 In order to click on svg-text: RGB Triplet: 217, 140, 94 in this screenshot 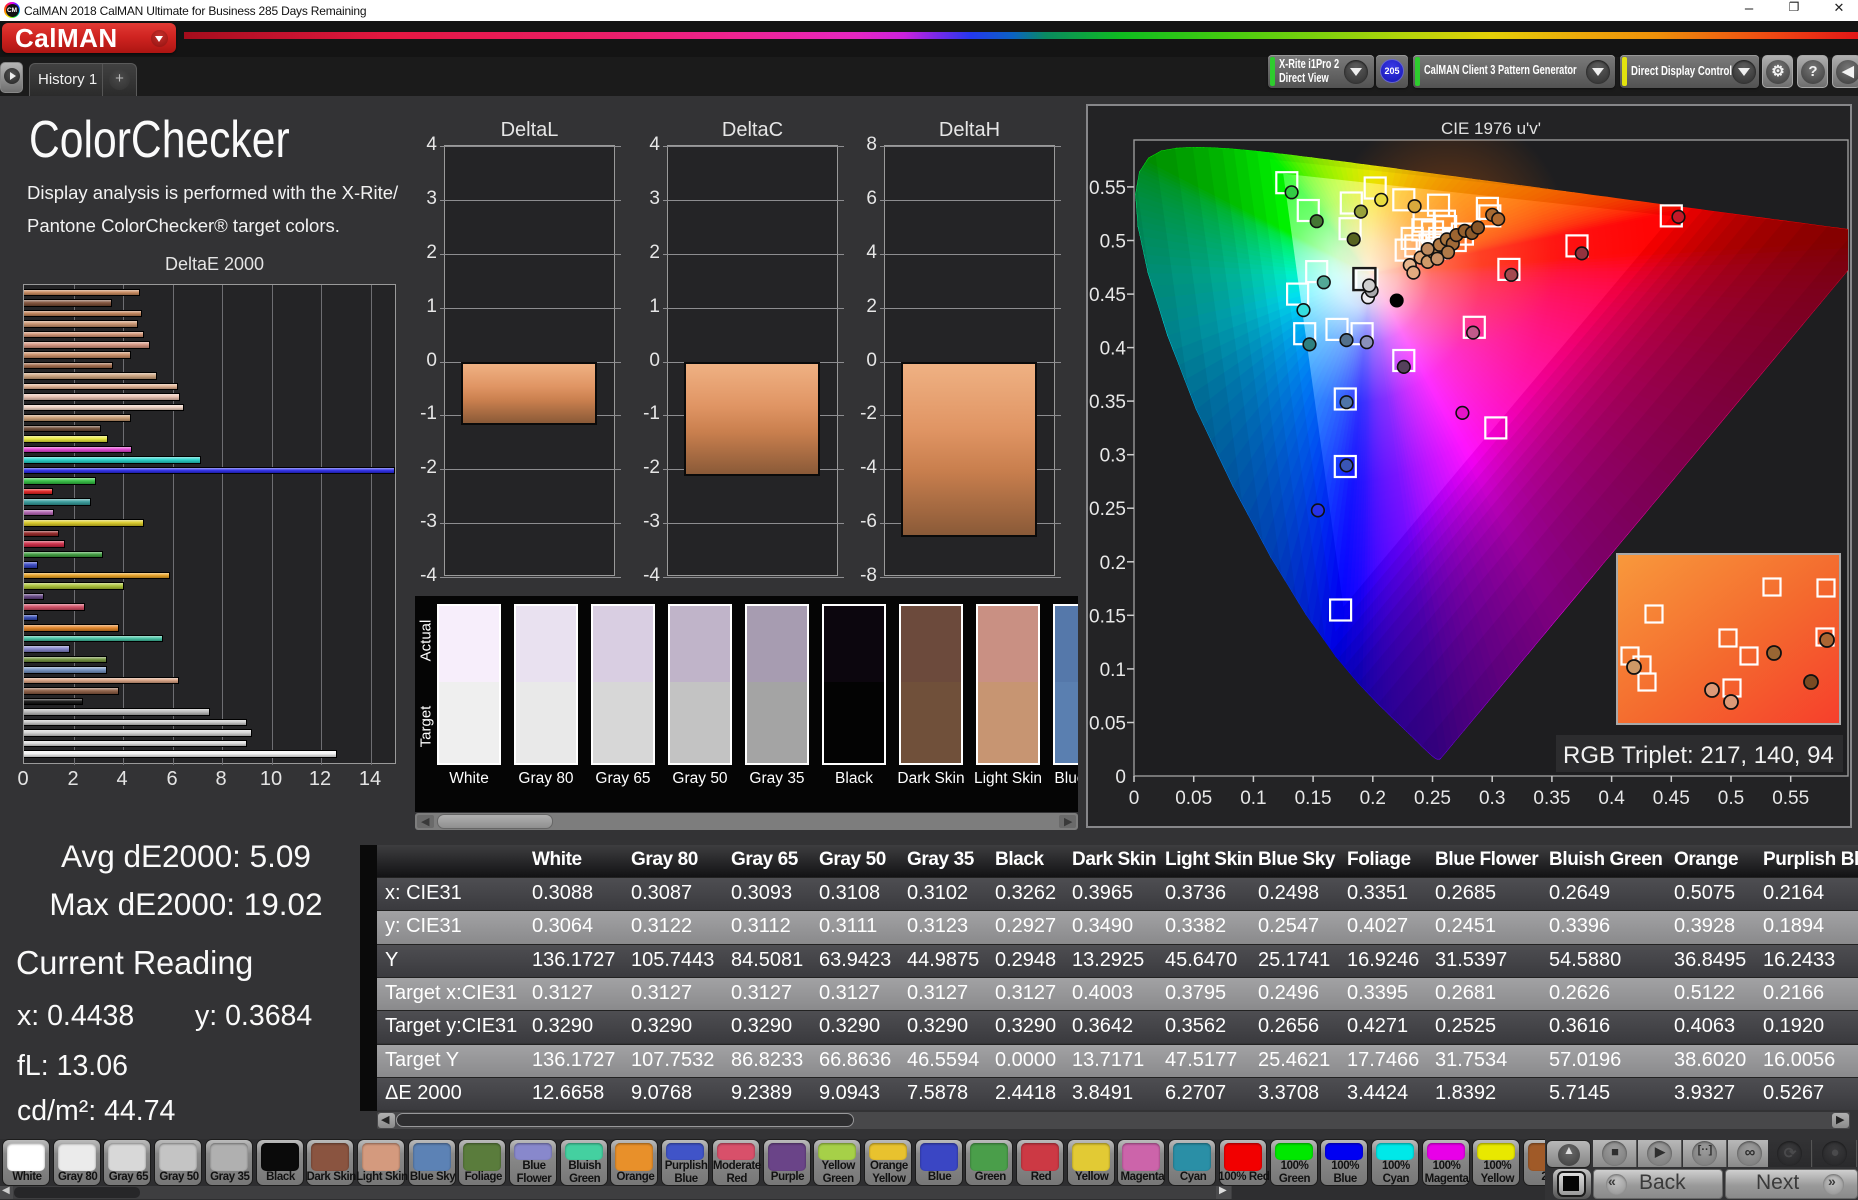, I will do `click(1698, 755)`.